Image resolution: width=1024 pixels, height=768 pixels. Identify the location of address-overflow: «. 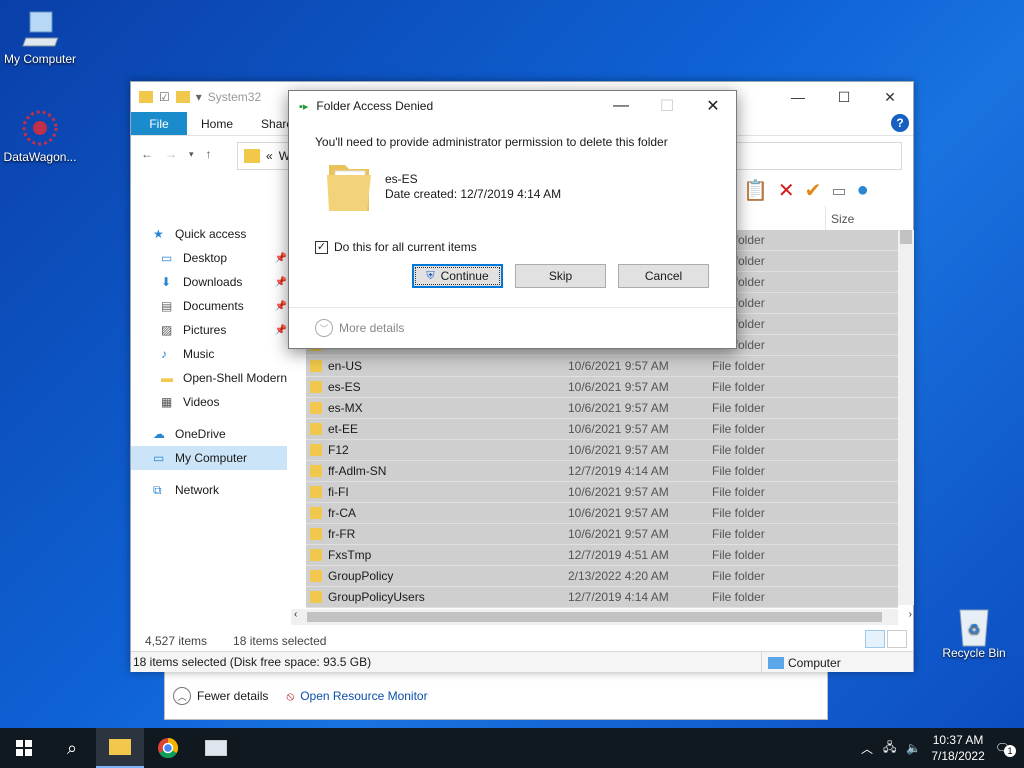
(269, 156).